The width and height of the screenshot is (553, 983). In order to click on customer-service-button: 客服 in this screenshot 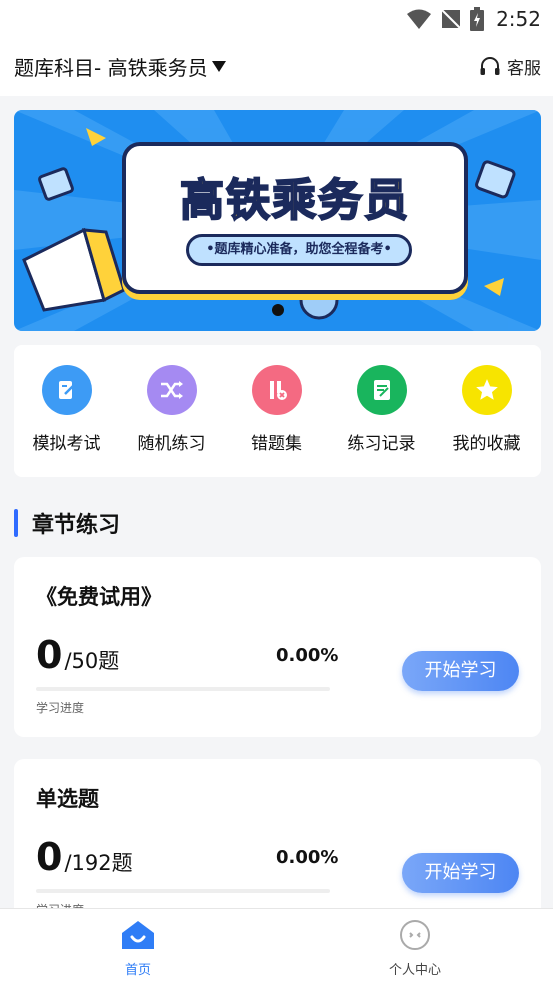, I will do `click(510, 66)`.